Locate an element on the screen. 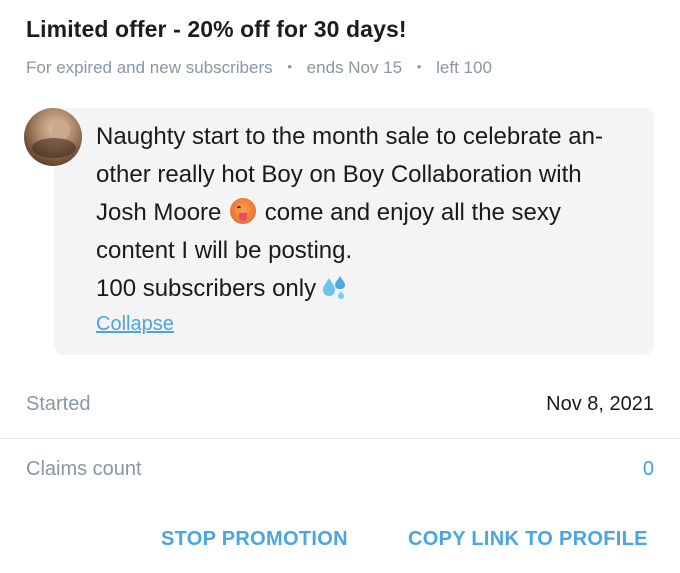  collapse-link: Collapse is located at coordinates (135, 324).